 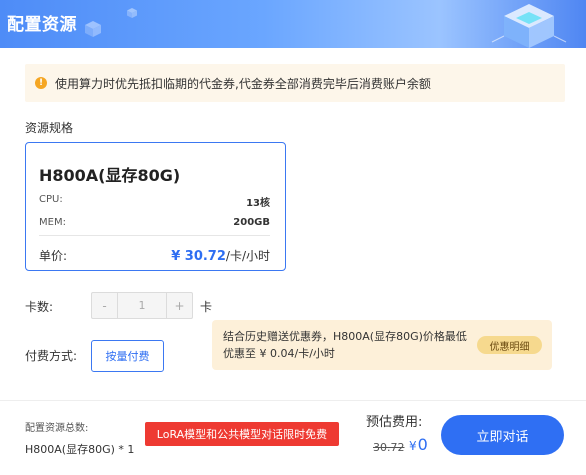 What do you see at coordinates (53, 256) in the screenshot?
I see `unit-price-label: 单价:` at bounding box center [53, 256].